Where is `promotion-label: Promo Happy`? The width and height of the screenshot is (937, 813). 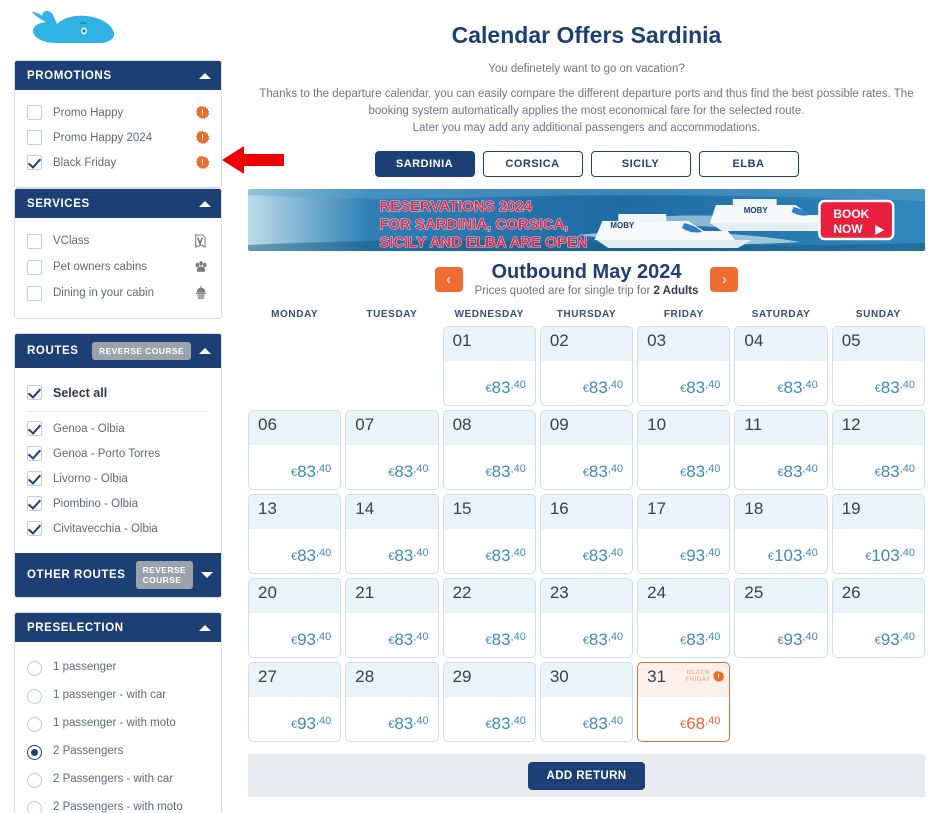 promotion-label: Promo Happy is located at coordinates (88, 112).